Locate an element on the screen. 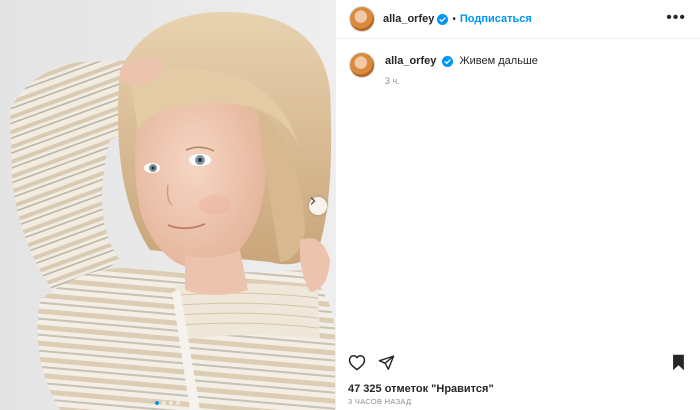 The width and height of the screenshot is (700, 410). heart-icon is located at coordinates (357, 362).